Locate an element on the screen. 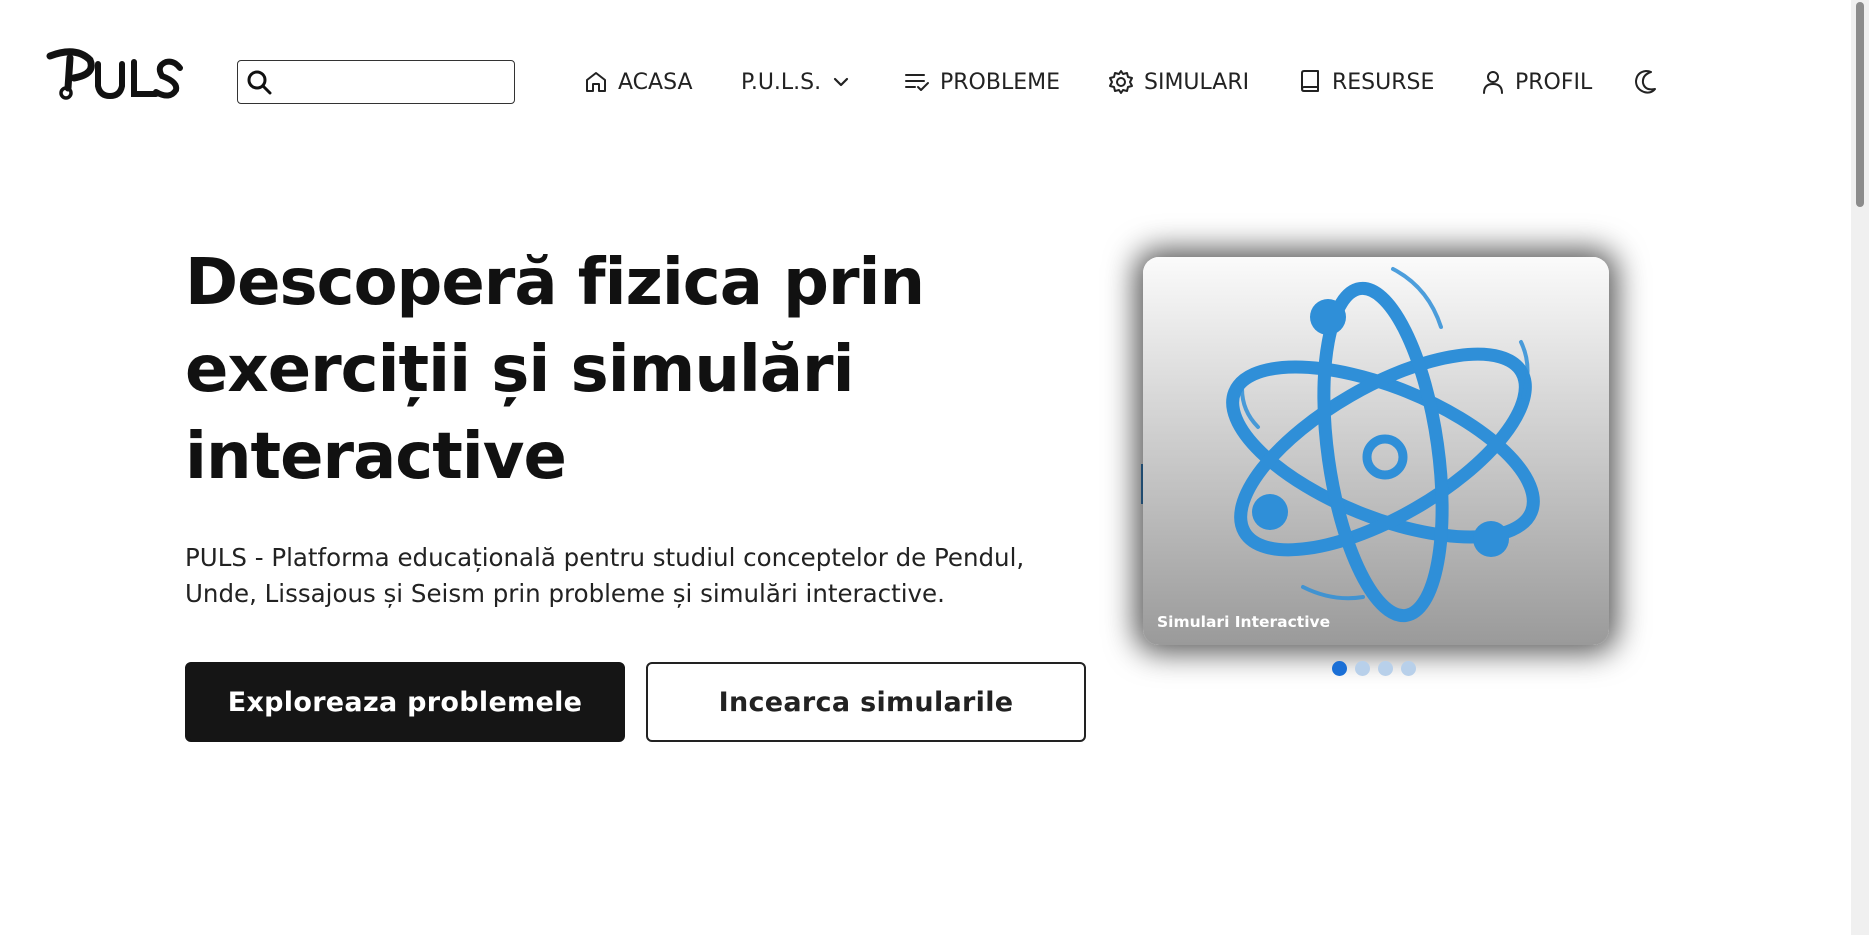 Image resolution: width=1869 pixels, height=935 pixels. puls-logo is located at coordinates (117, 76).